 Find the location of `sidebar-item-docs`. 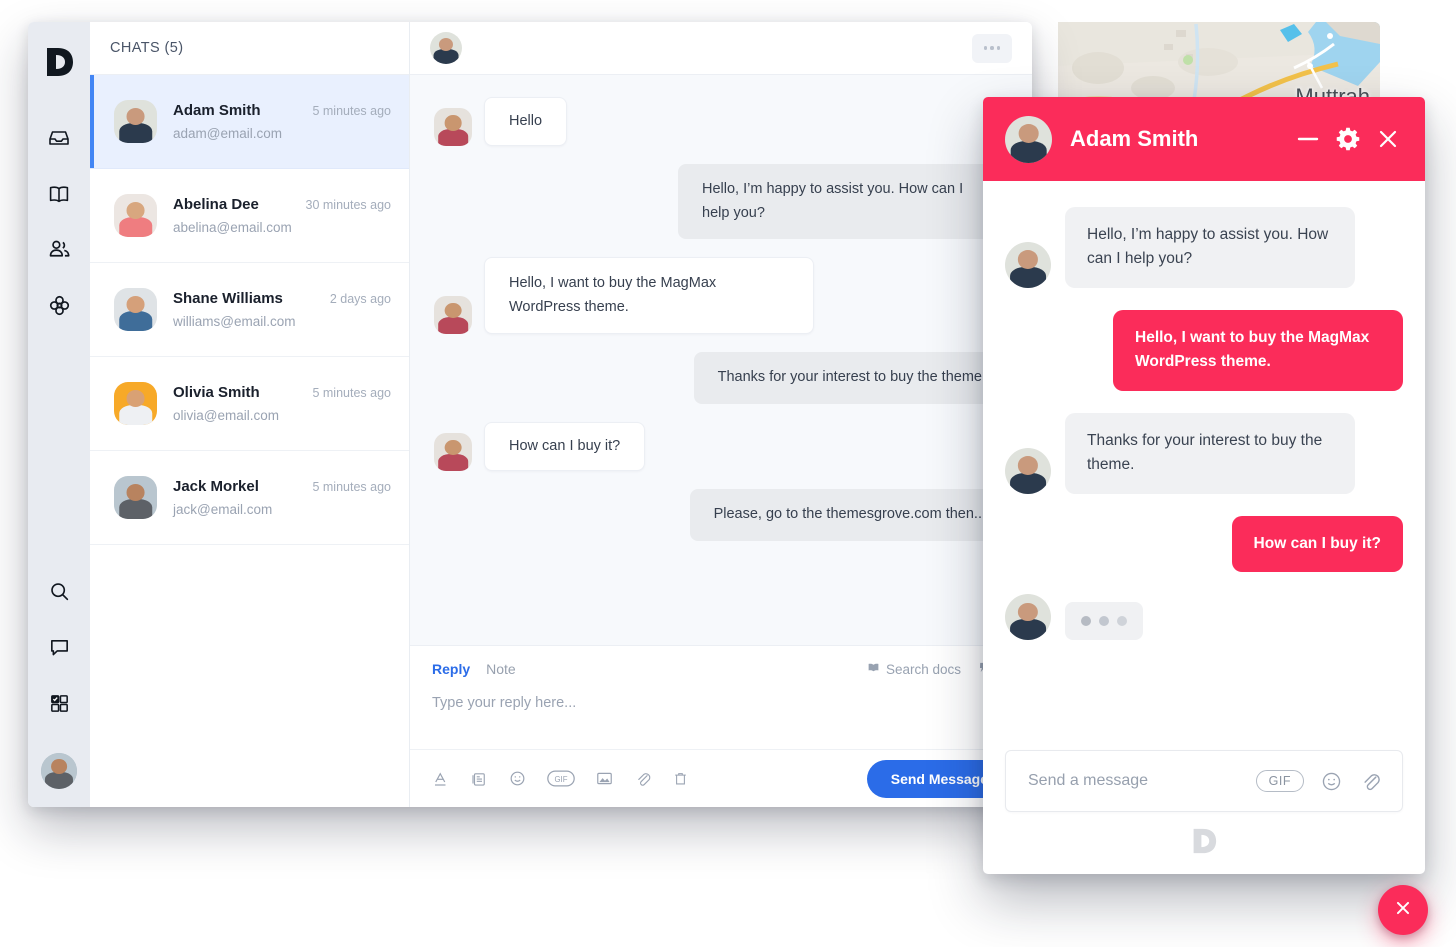

sidebar-item-docs is located at coordinates (59, 196).